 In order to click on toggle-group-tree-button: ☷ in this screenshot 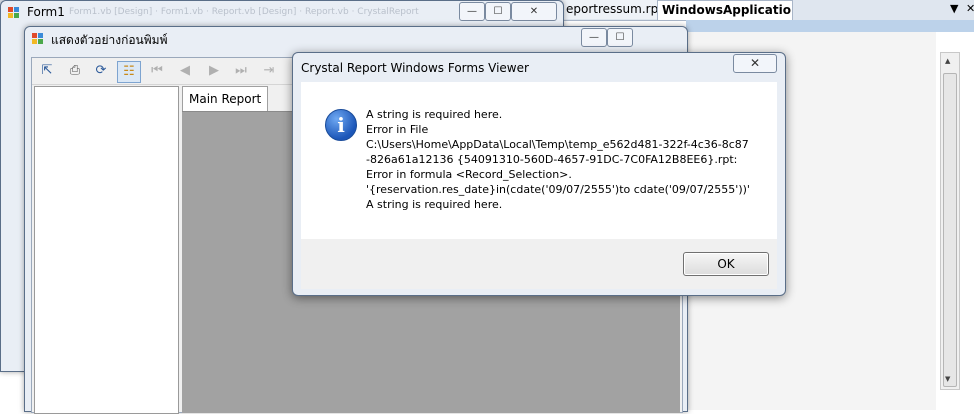, I will do `click(129, 72)`.